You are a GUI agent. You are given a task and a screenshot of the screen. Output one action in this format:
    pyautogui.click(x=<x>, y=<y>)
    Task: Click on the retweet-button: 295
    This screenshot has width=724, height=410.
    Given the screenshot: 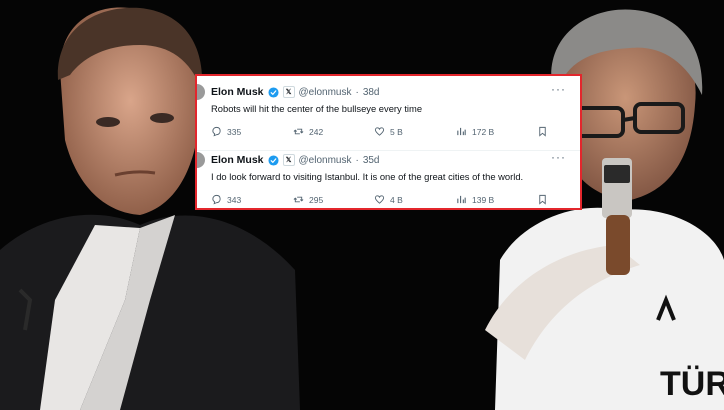 What is the action you would take?
    pyautogui.click(x=308, y=199)
    